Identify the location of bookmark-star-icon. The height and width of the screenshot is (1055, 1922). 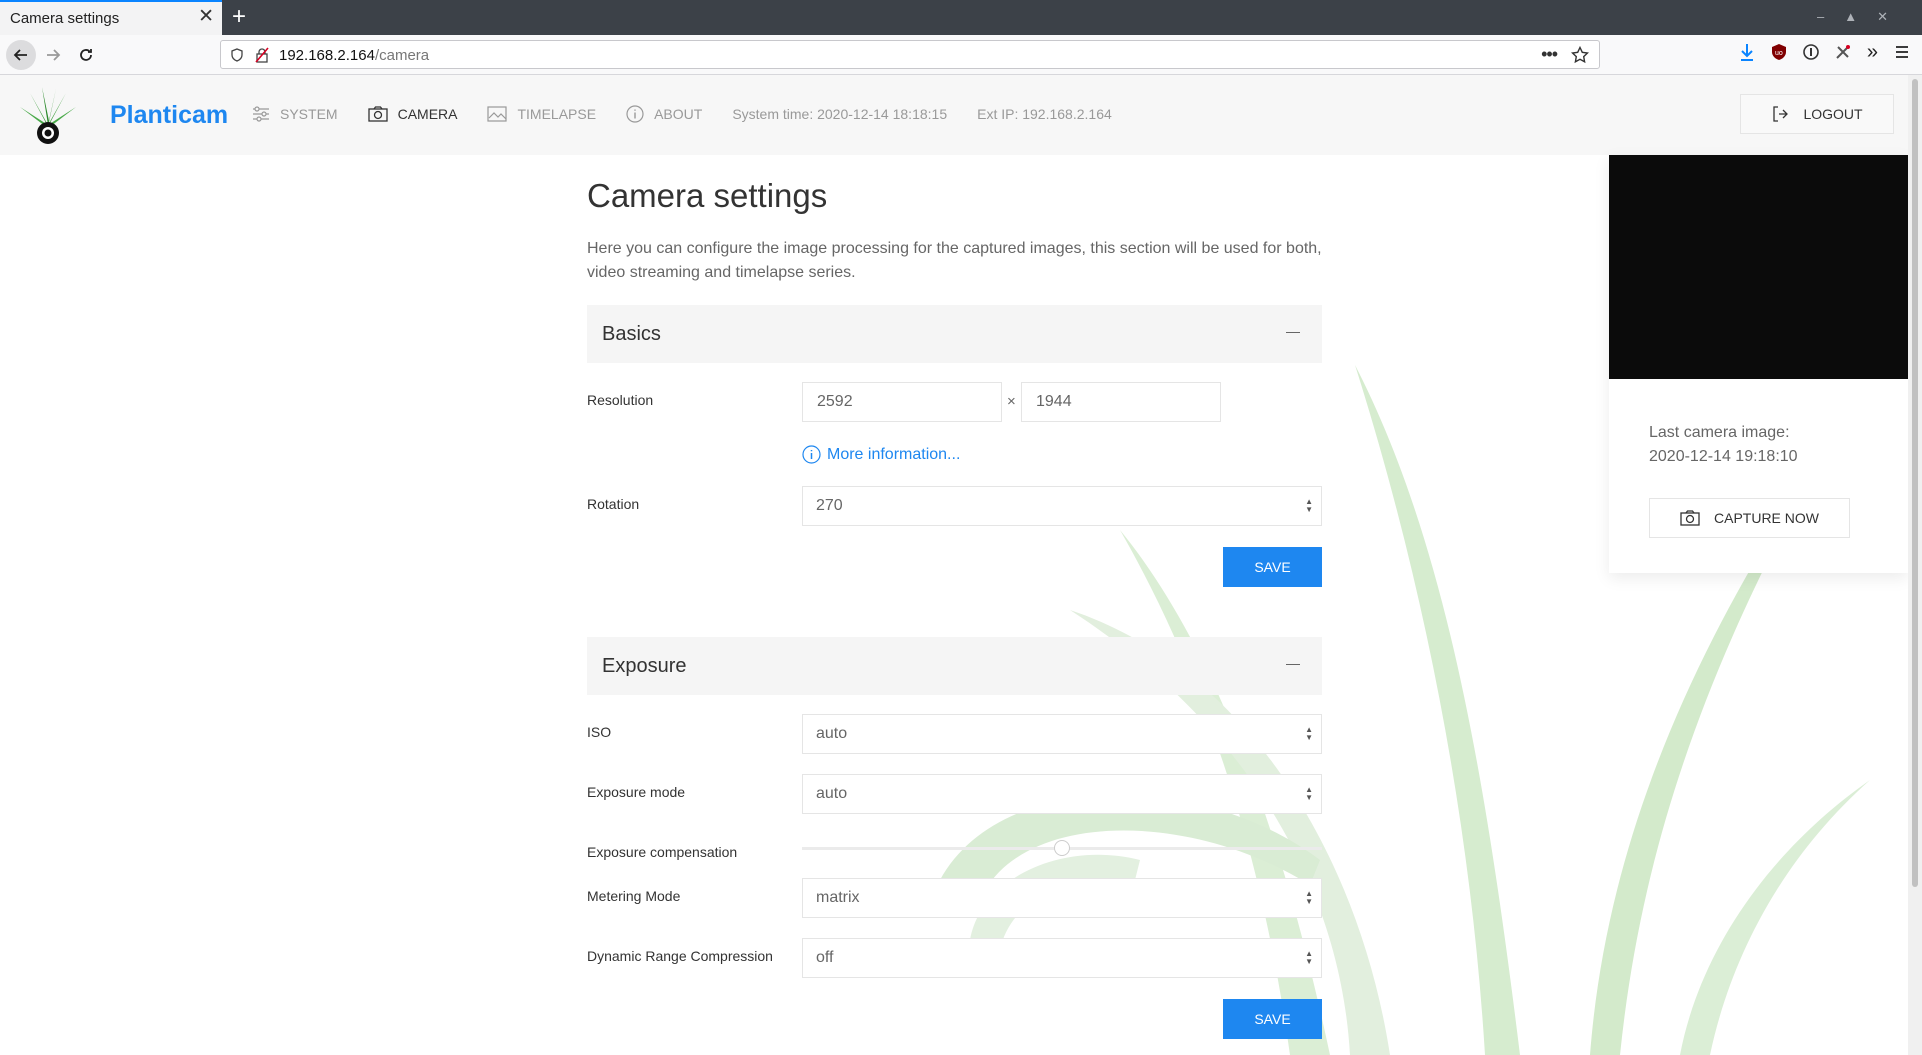
(1580, 54).